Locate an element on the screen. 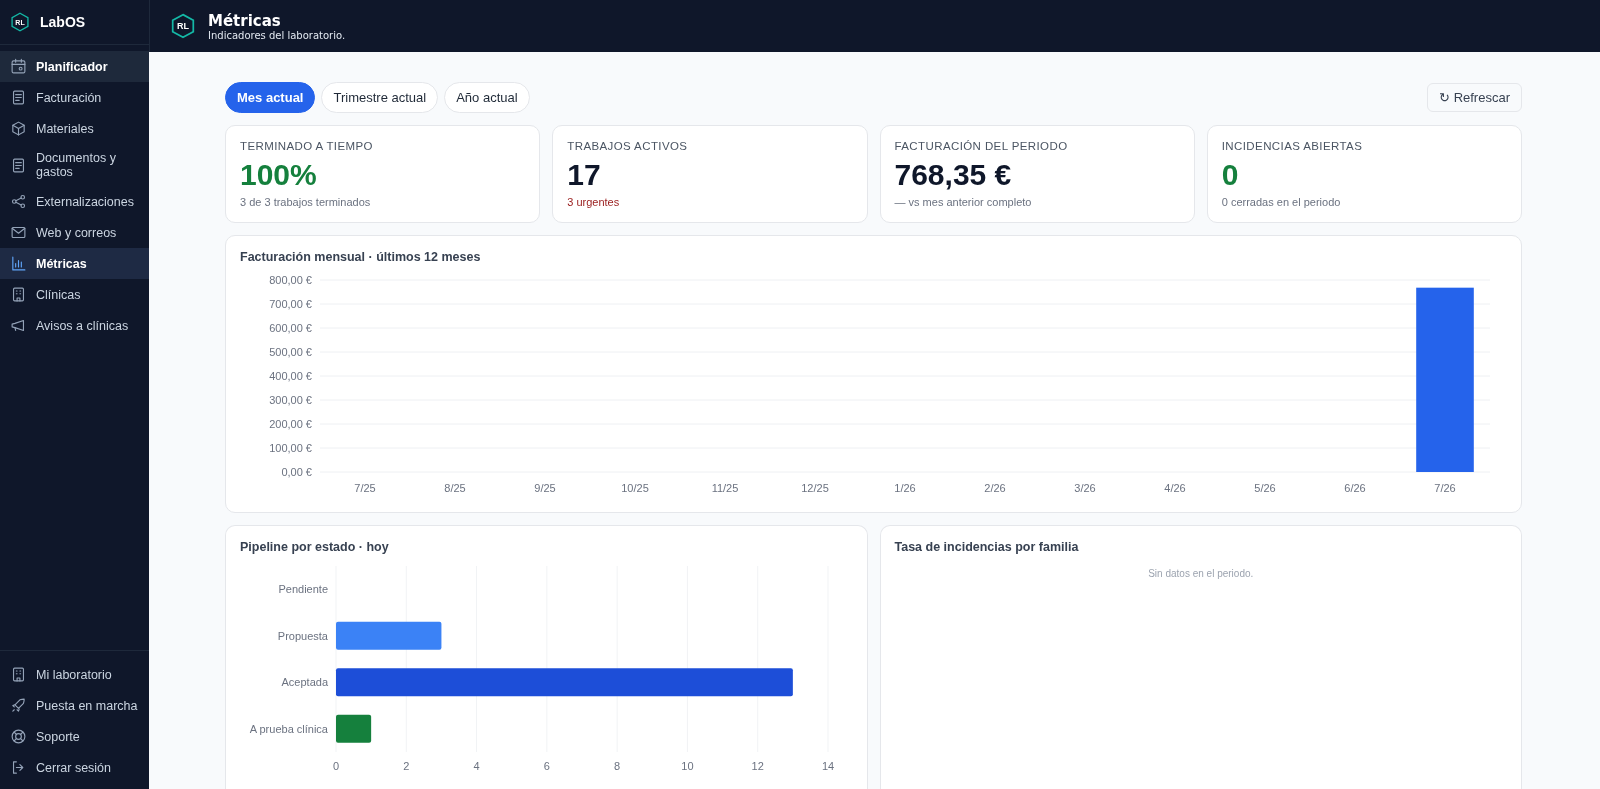 Image resolution: width=1600 pixels, height=789 pixels. period-tab: Mes actual is located at coordinates (270, 97).